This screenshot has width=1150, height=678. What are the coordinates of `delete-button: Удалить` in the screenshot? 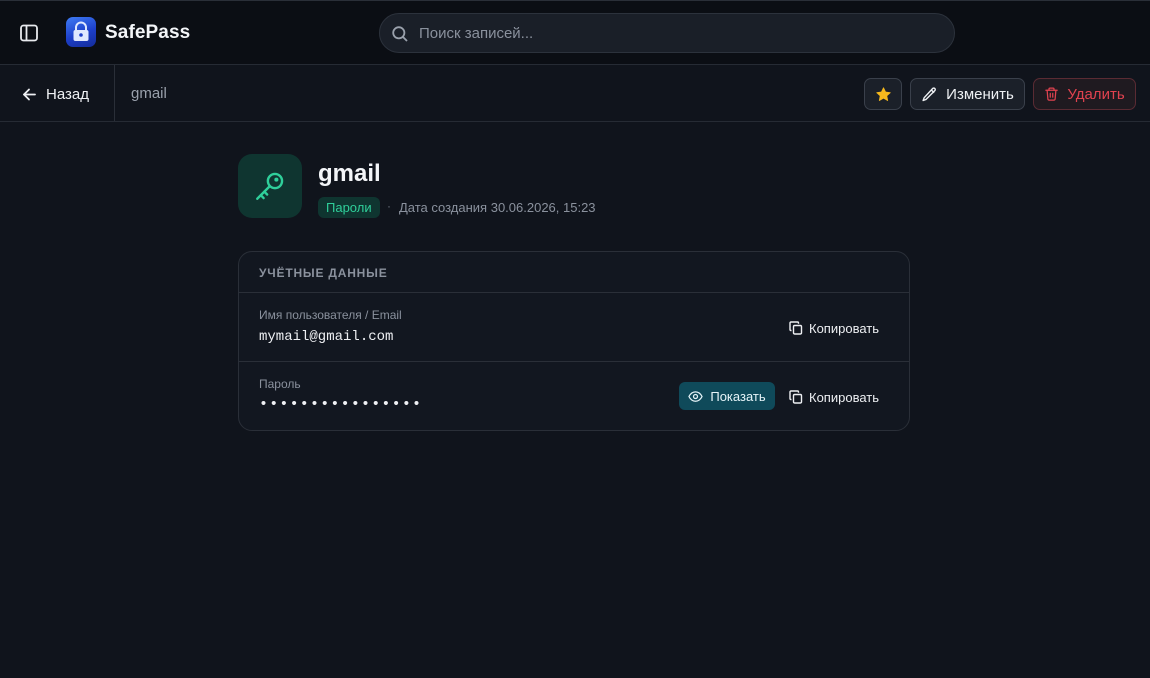 It's located at (1084, 94).